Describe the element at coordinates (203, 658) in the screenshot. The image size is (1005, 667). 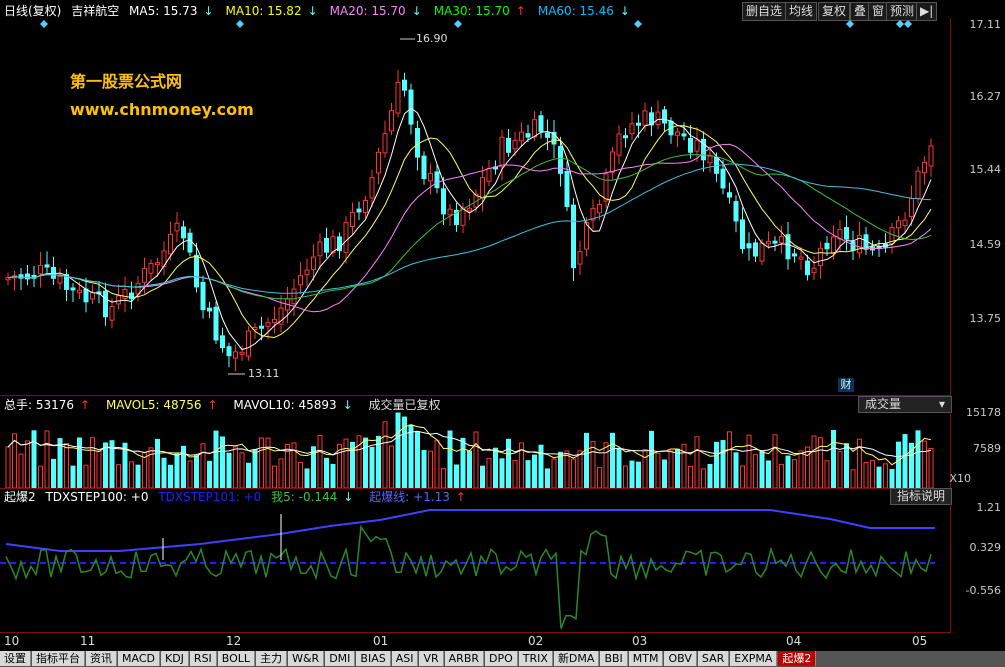
I see `bottom-tab: RSI` at that location.